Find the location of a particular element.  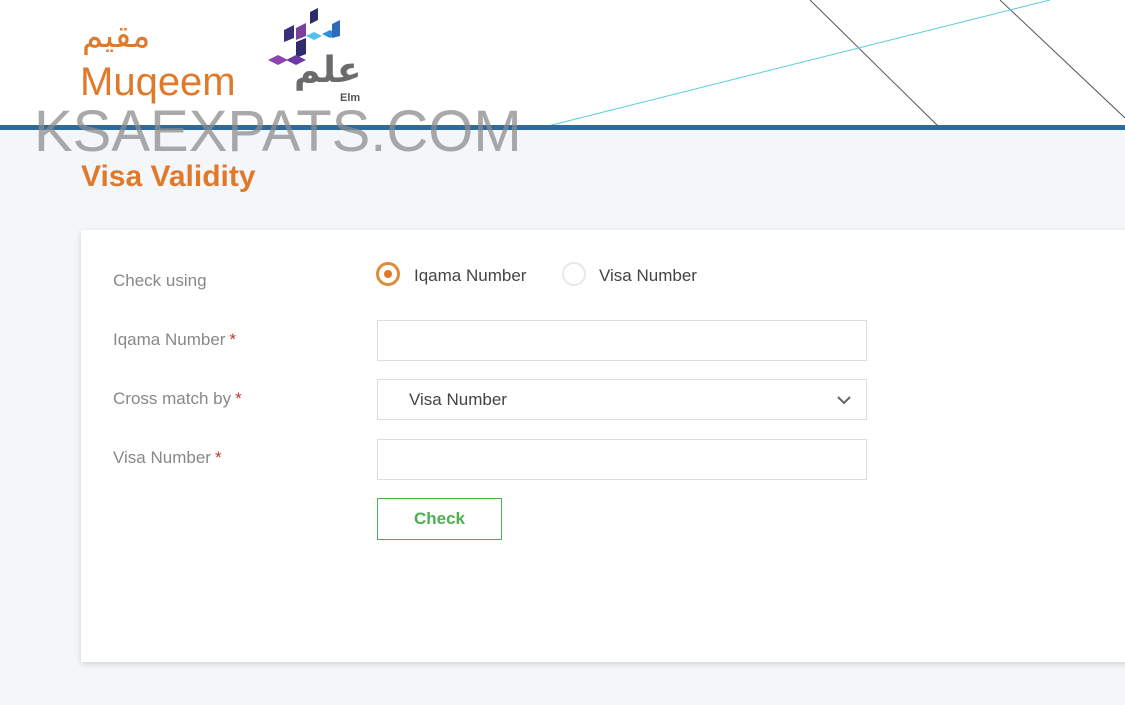

watermark: KSAEXPATS.COM is located at coordinates (278, 131).